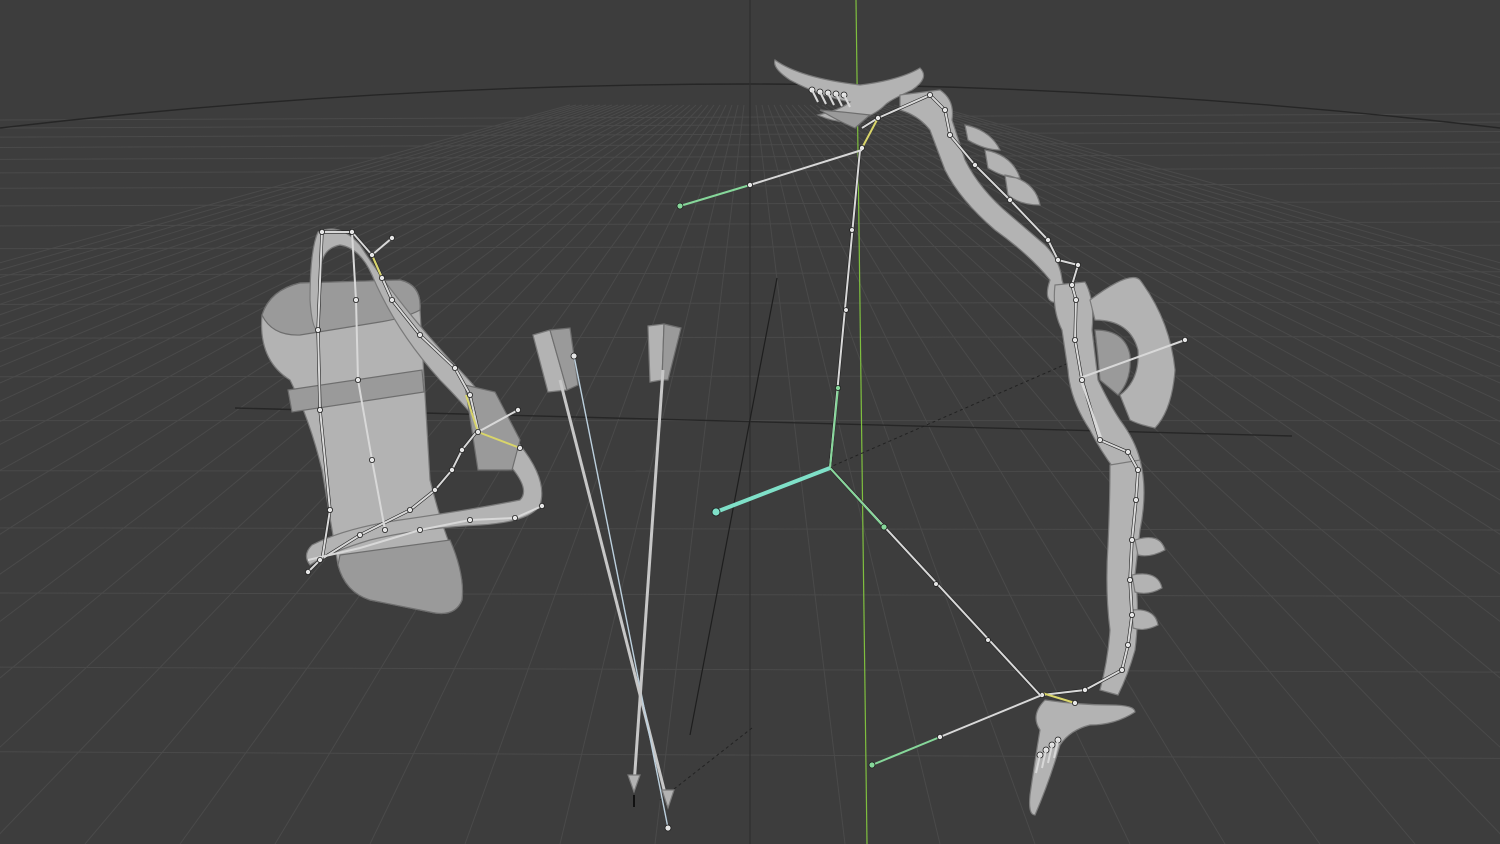 This screenshot has width=1500, height=844. I want to click on bow-lower-spikes, so click(1148, 584).